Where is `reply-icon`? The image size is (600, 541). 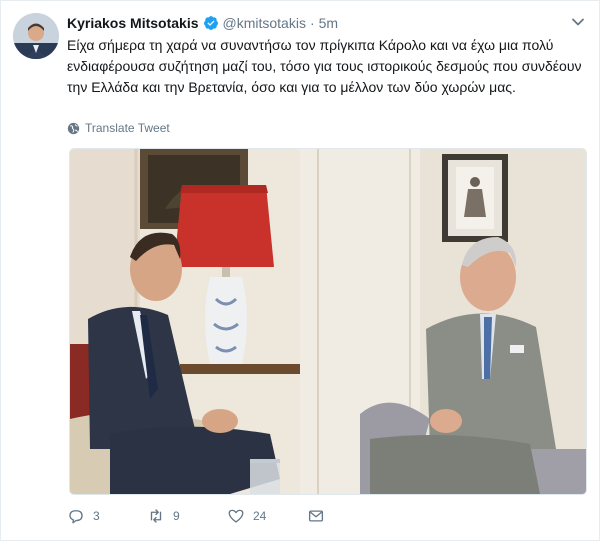 reply-icon is located at coordinates (76, 517).